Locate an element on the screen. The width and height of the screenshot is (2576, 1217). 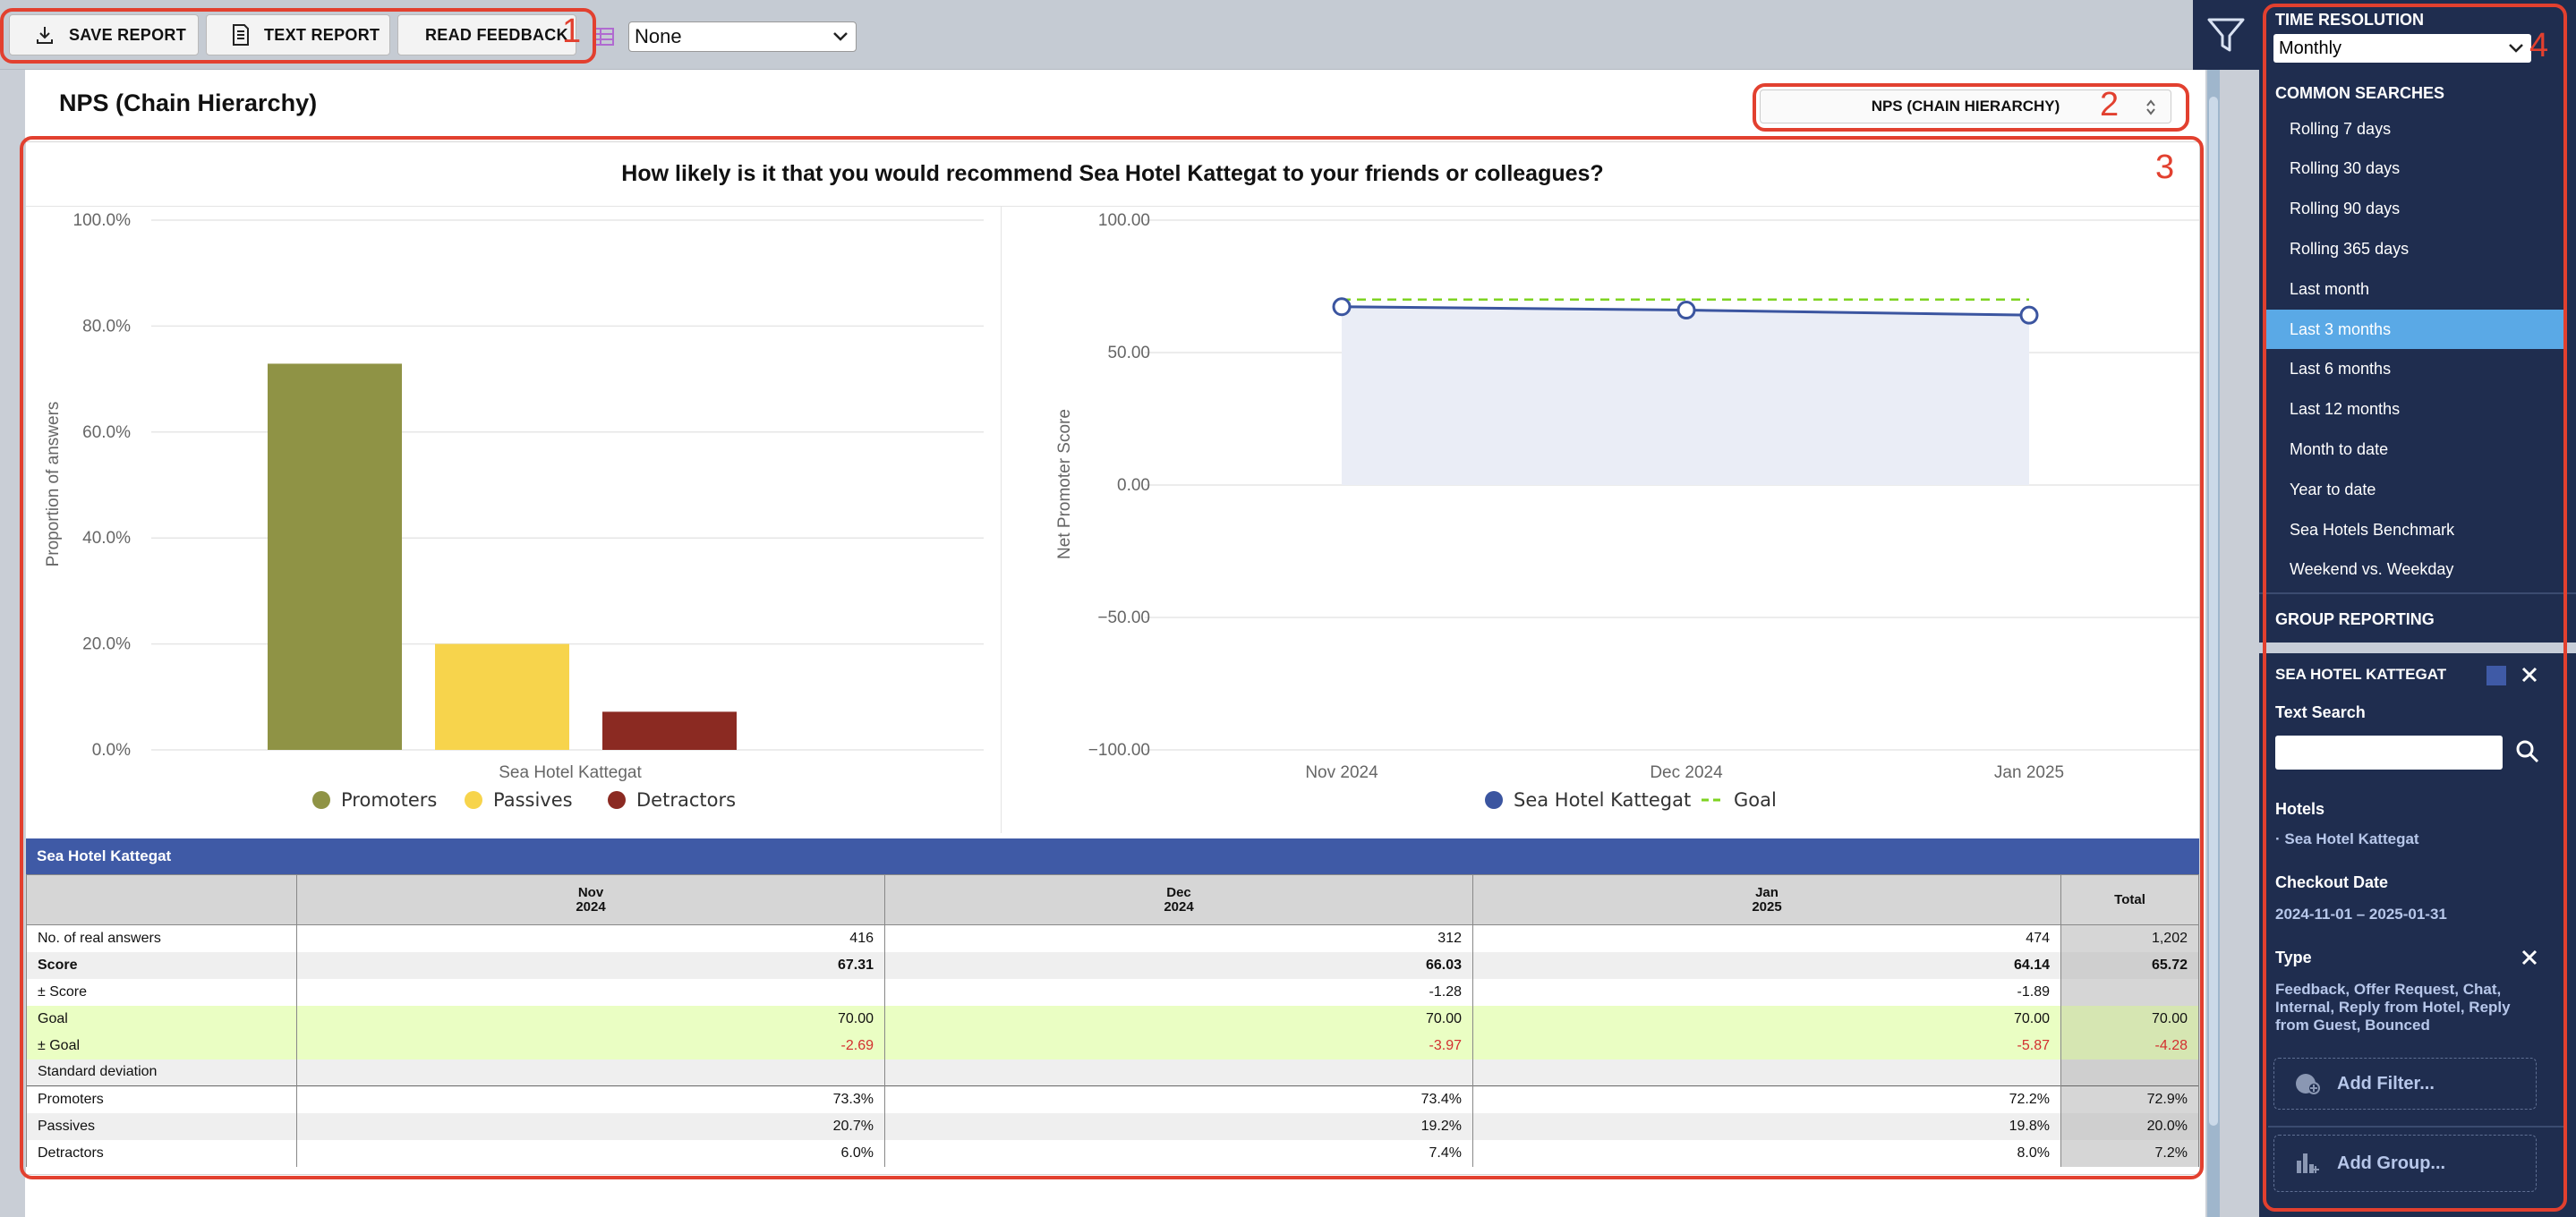
annotation-number-1: 1 is located at coordinates (572, 31).